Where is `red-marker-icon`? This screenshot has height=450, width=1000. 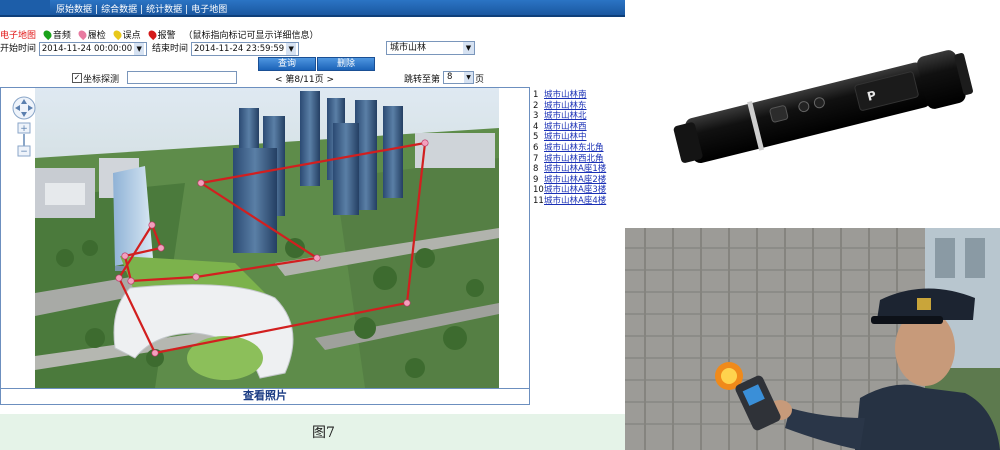 red-marker-icon is located at coordinates (152, 34).